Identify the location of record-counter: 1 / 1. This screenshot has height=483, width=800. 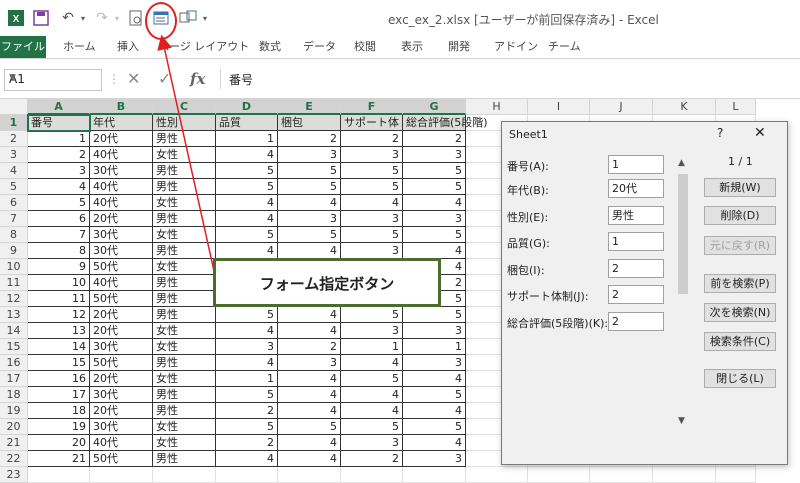
(740, 161).